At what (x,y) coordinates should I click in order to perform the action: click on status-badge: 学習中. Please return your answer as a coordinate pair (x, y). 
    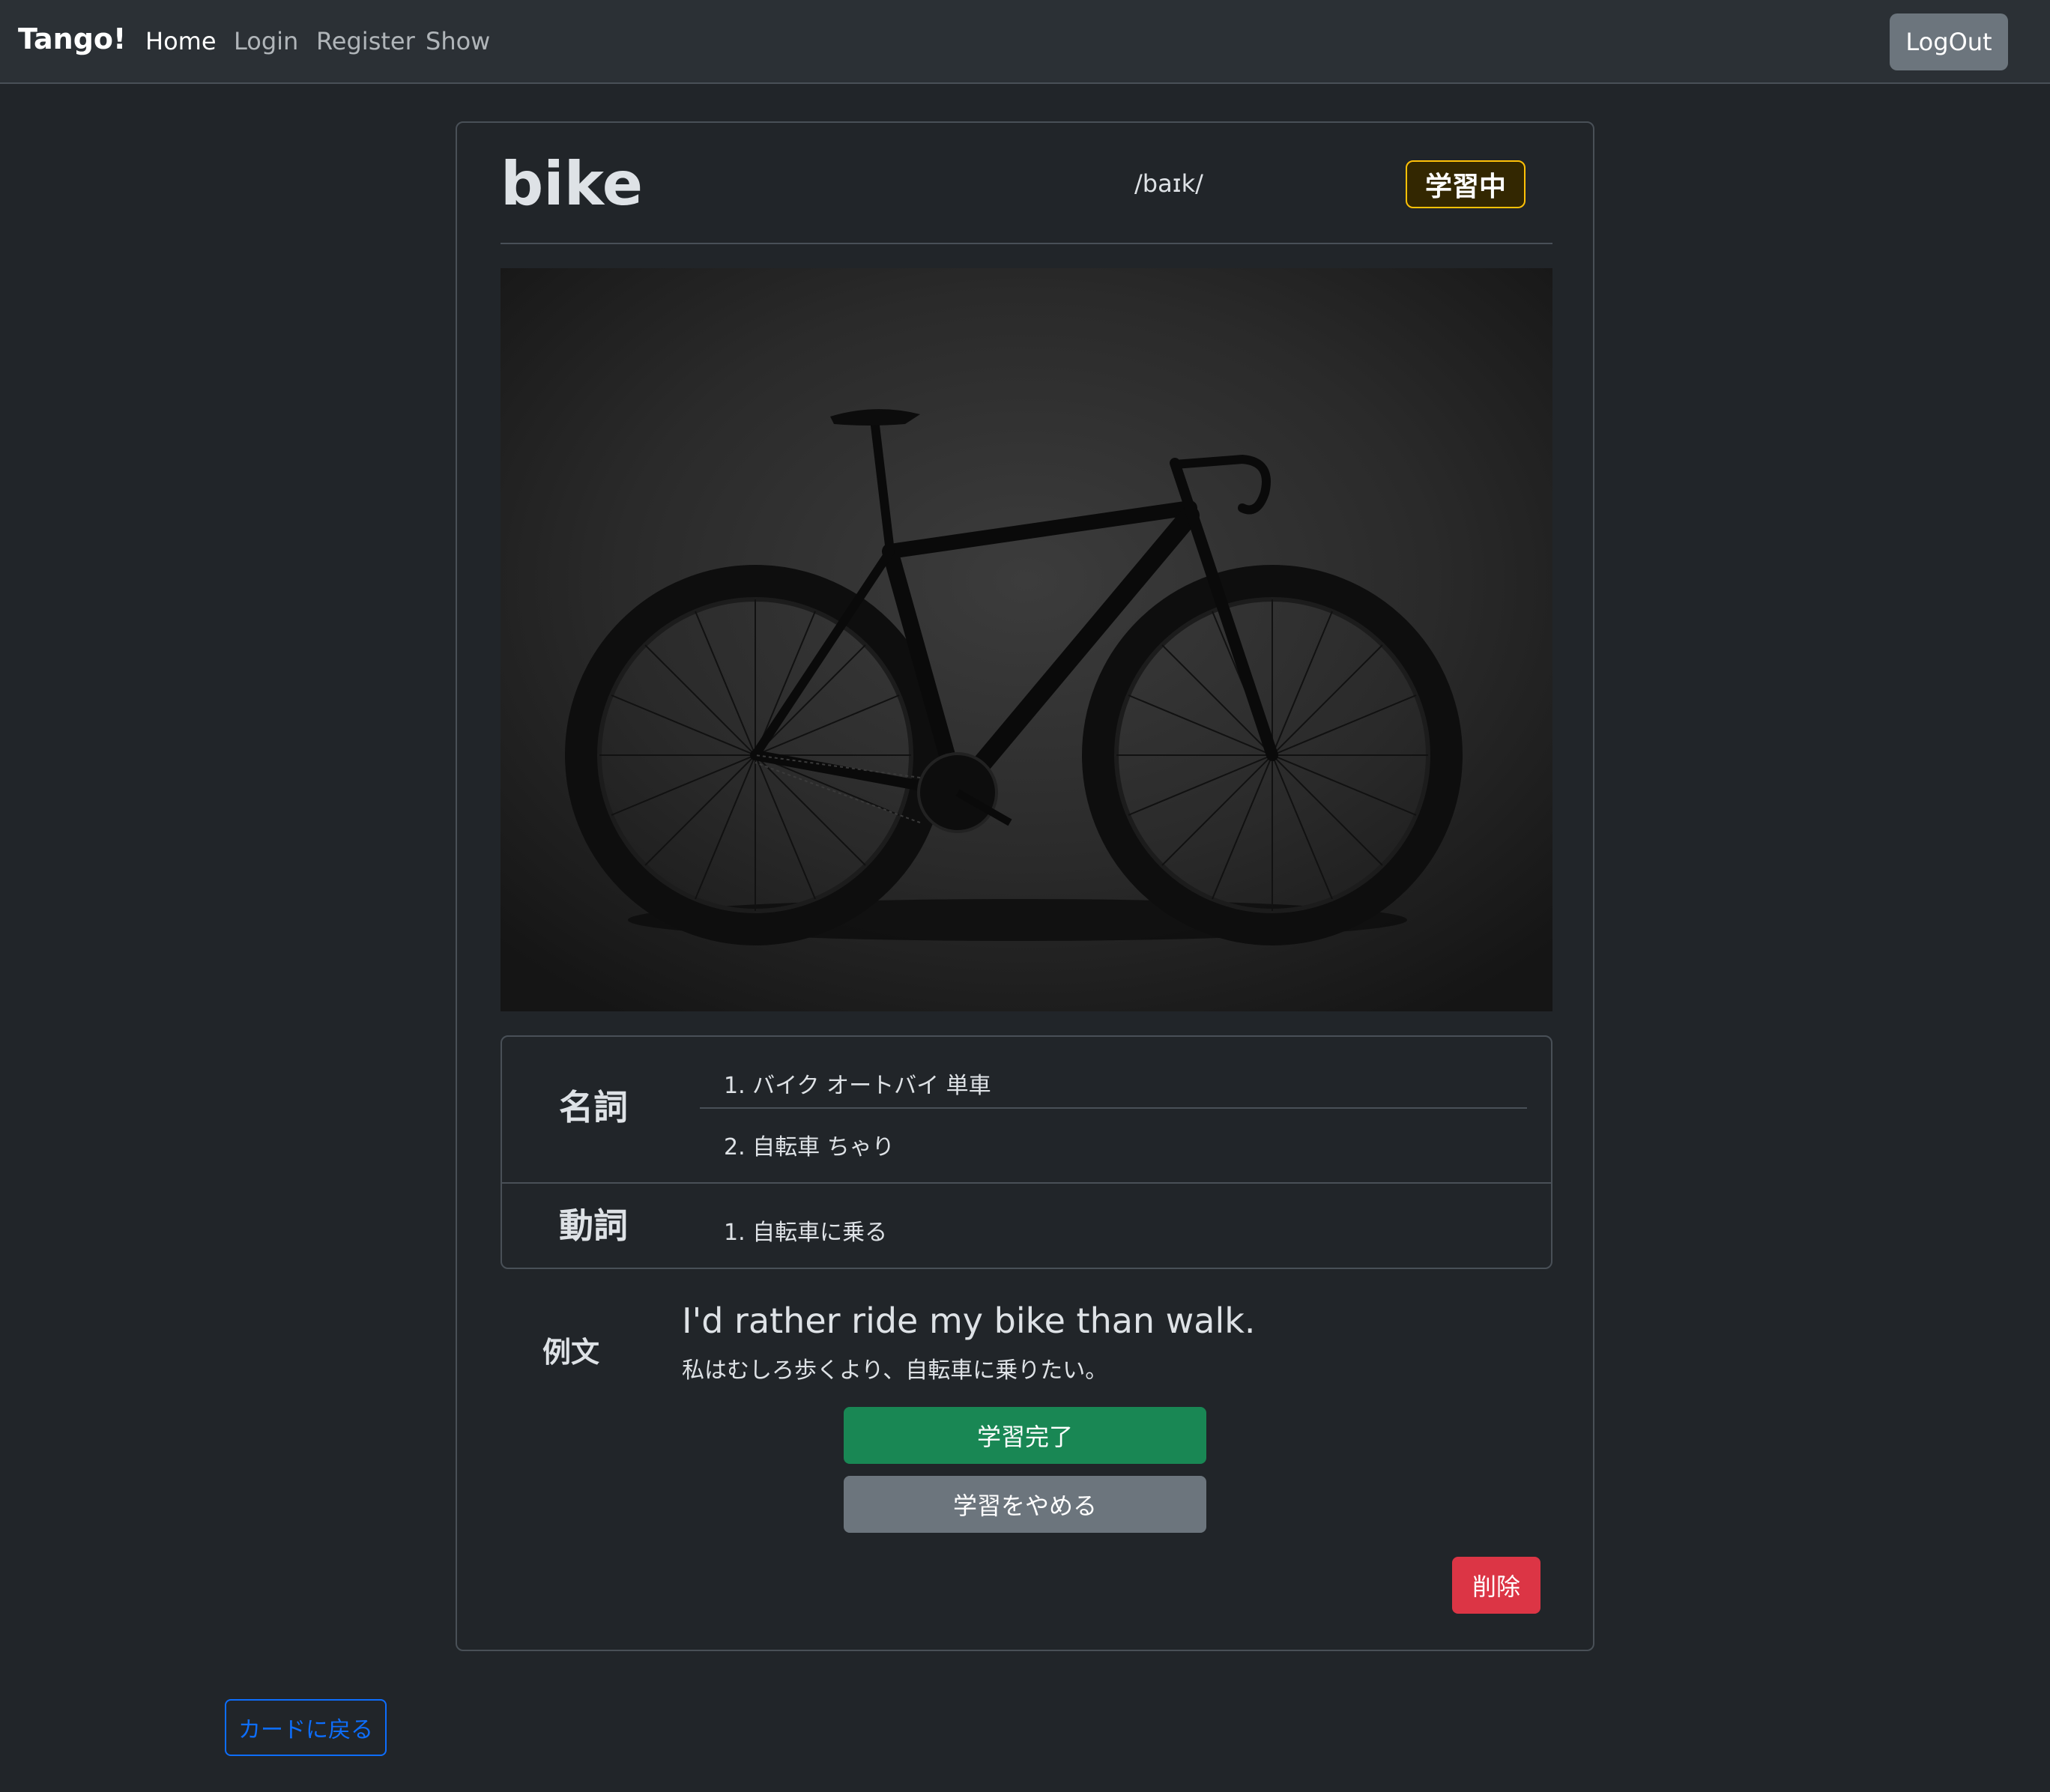
    Looking at the image, I should click on (1466, 184).